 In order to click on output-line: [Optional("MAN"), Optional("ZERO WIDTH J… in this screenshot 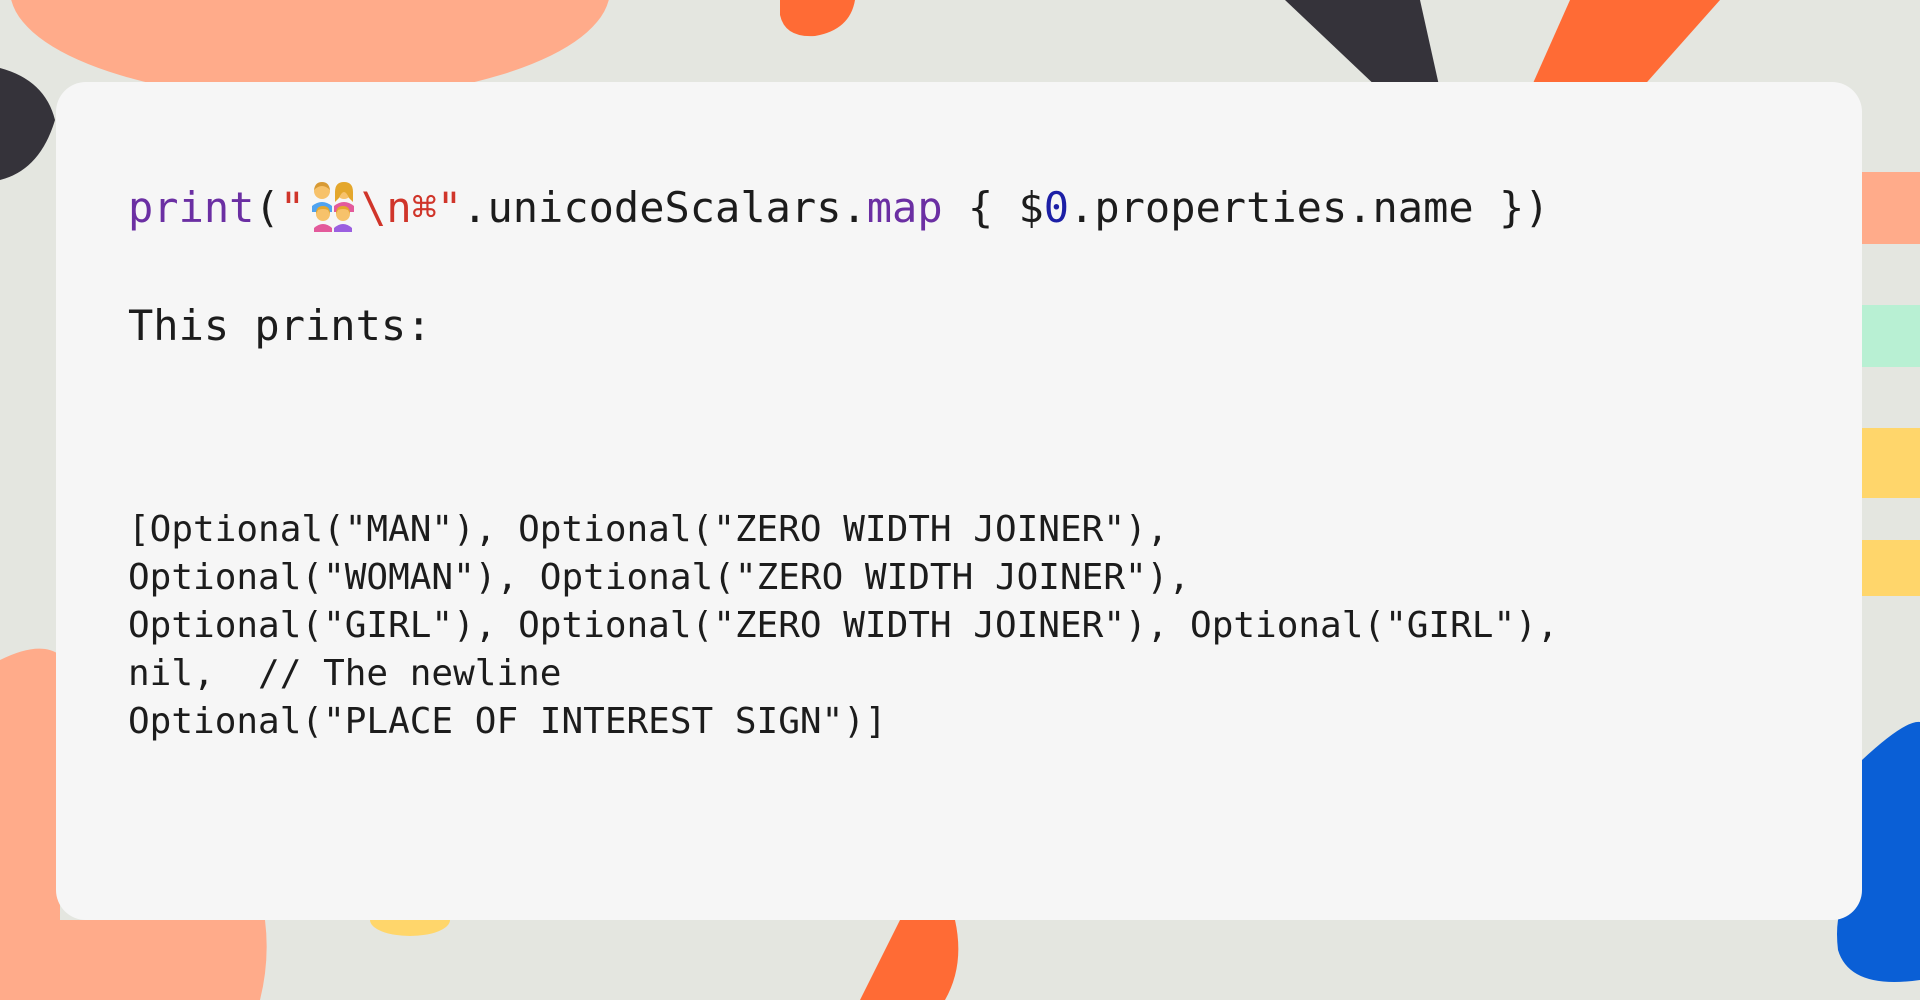, I will do `click(648, 529)`.